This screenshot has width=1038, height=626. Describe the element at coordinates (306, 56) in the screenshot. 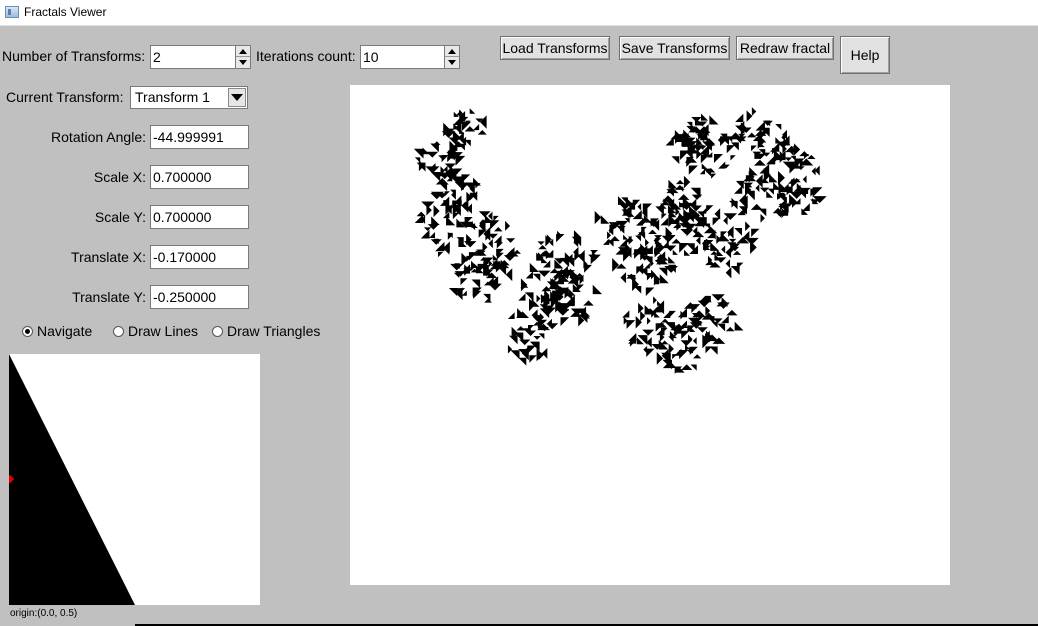

I see `iterations-label: Iterations count:` at that location.